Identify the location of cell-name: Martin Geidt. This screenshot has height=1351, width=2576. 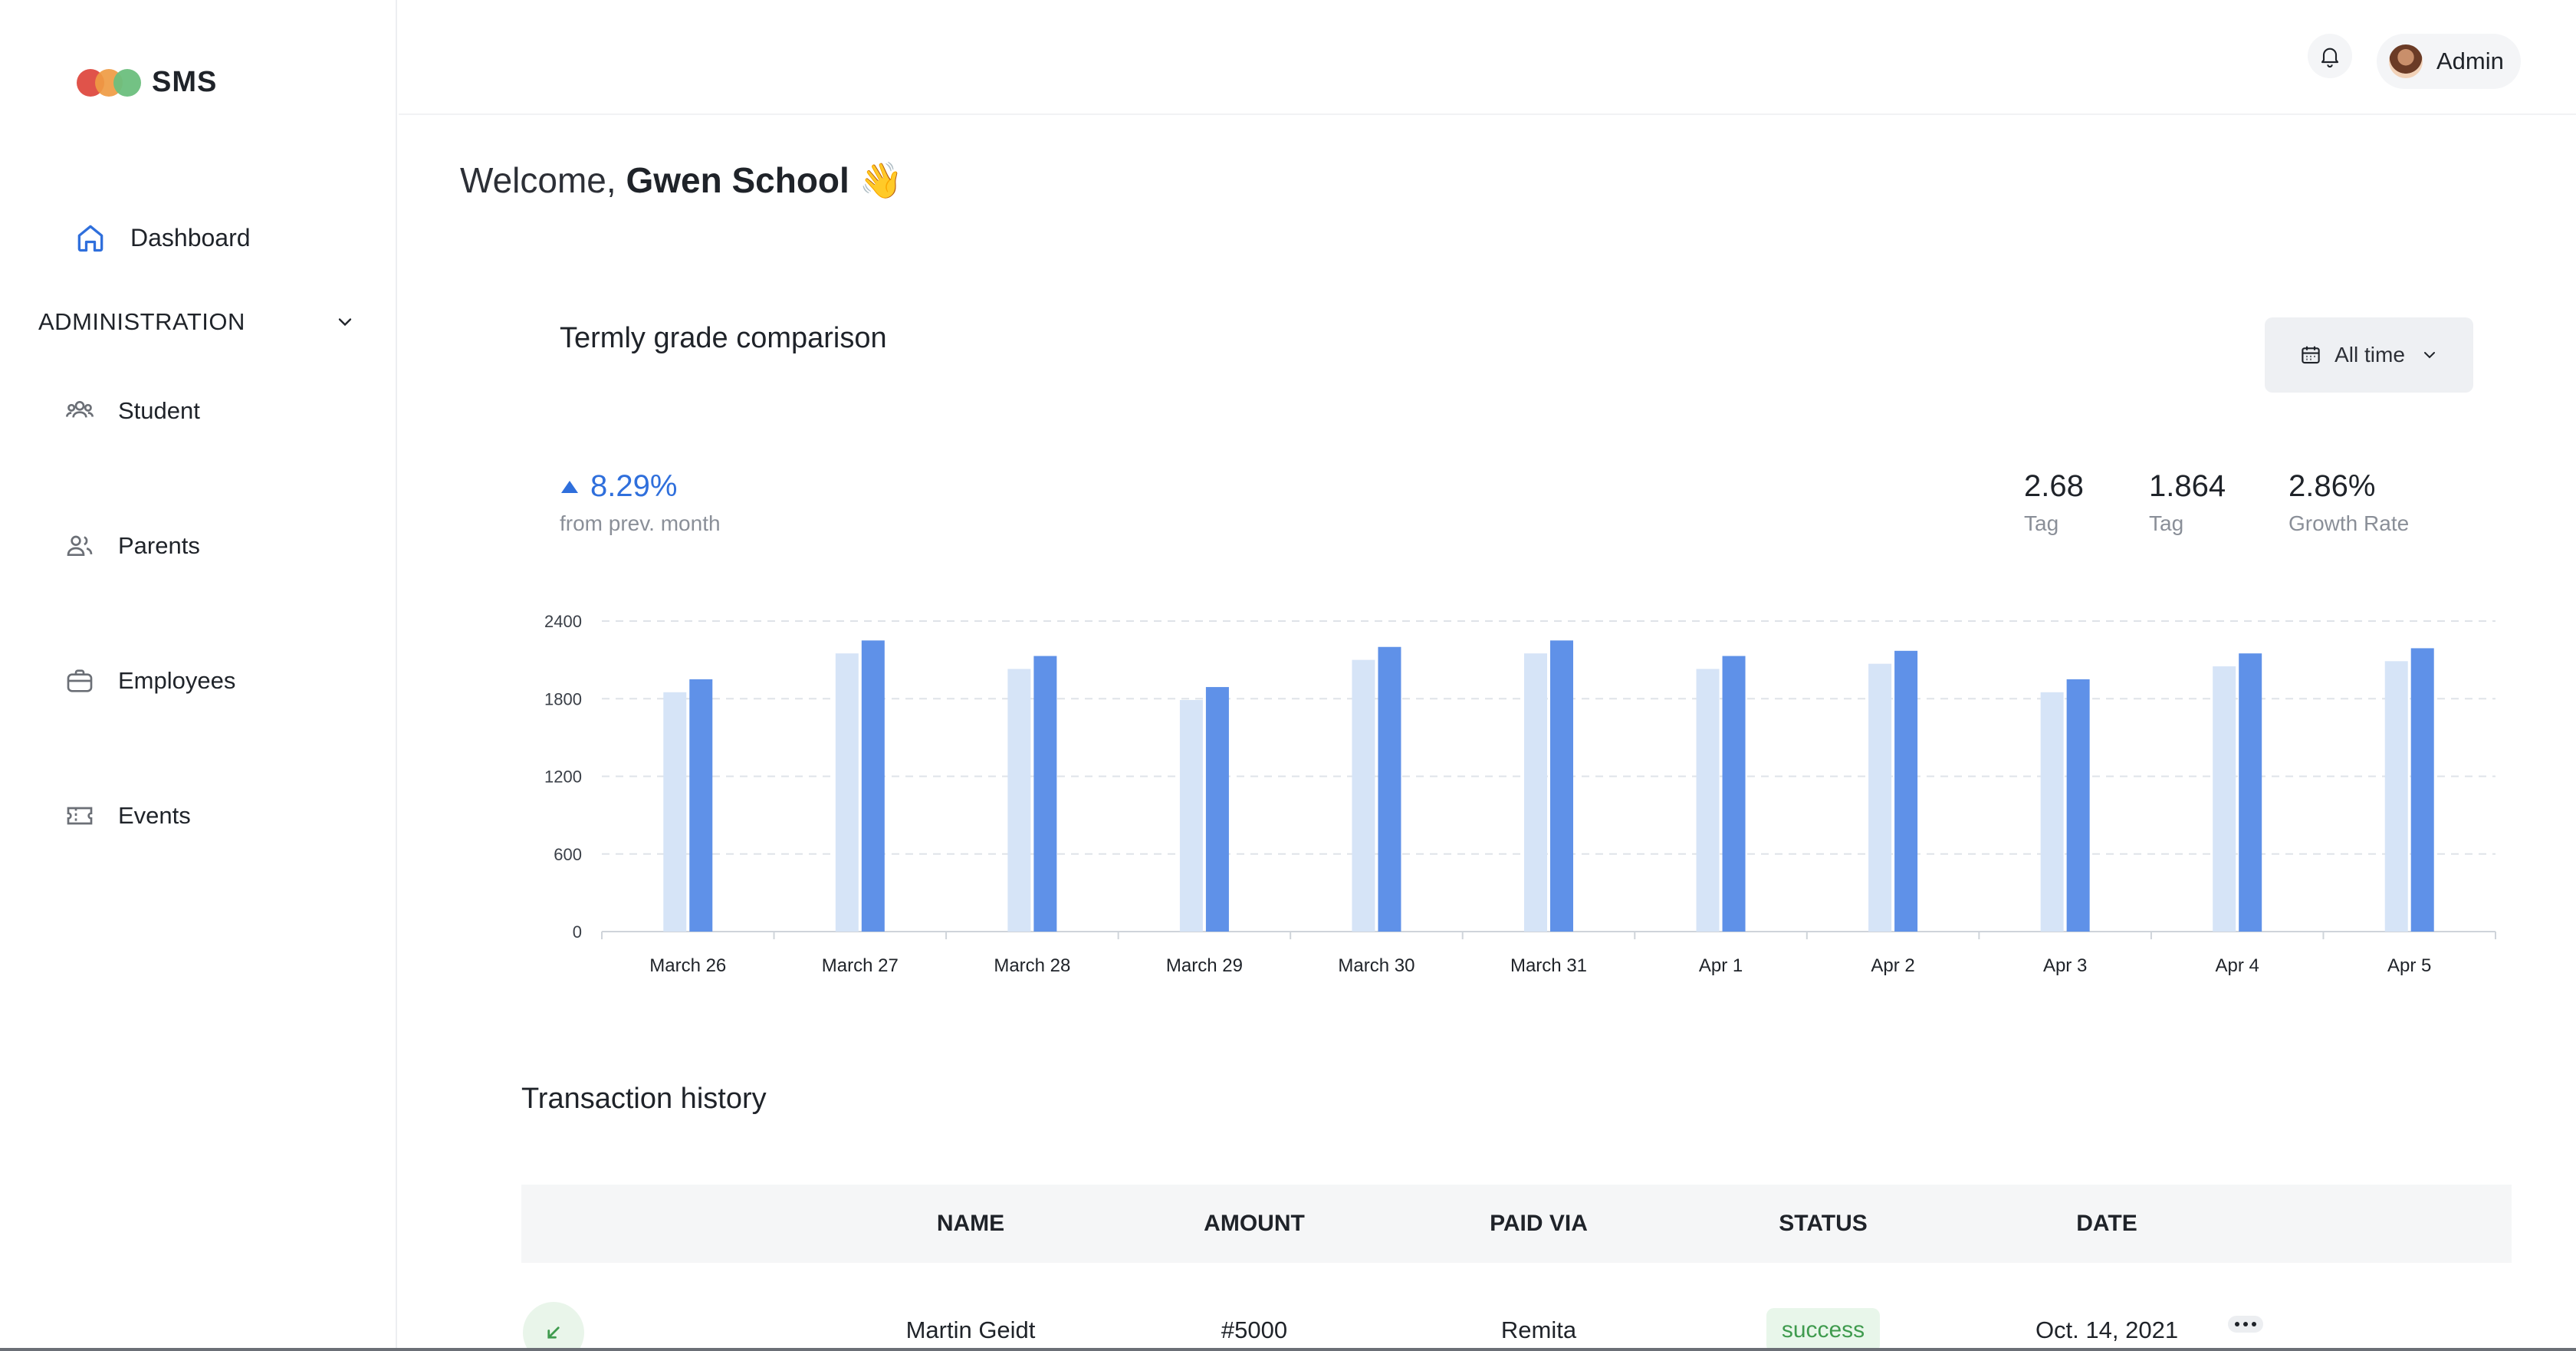
(970, 1329).